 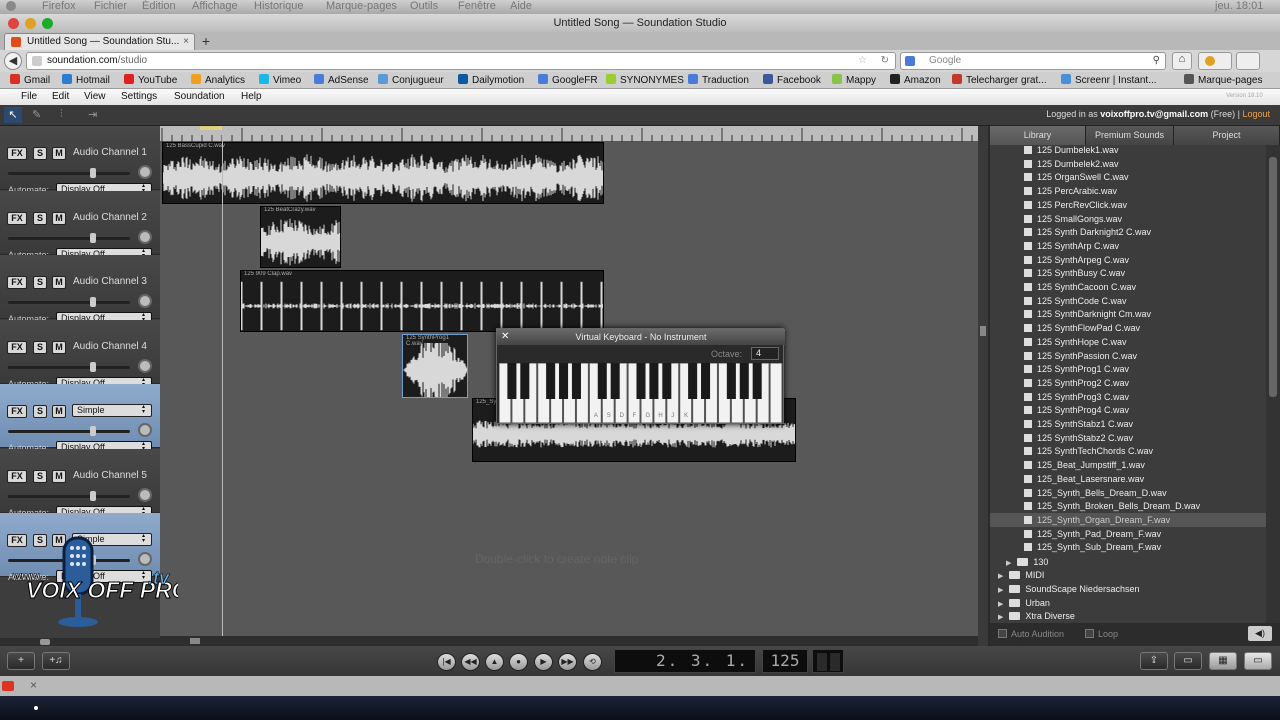 What do you see at coordinates (1128, 287) in the screenshot?
I see `library-file-item: 125 SynthCacoon C.wav` at bounding box center [1128, 287].